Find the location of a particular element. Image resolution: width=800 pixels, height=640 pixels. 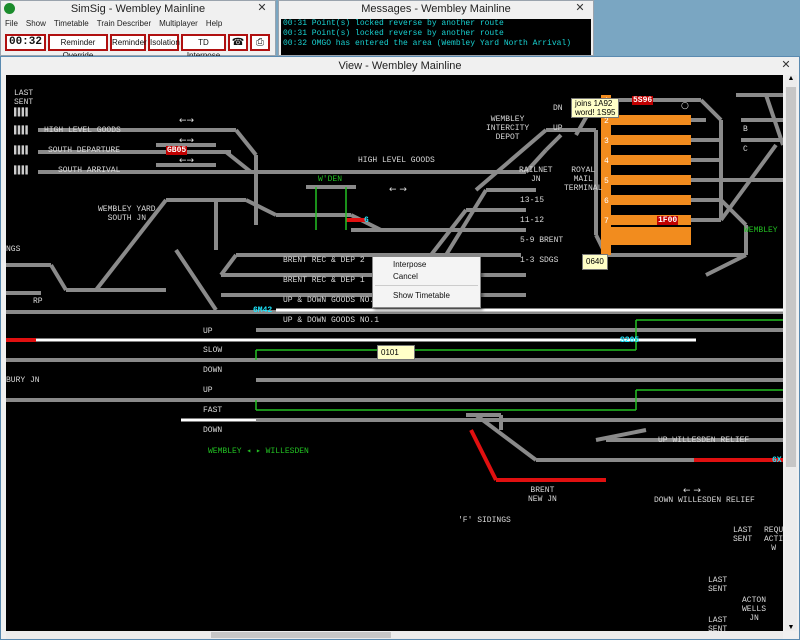

train-description: 6X is located at coordinates (777, 460).